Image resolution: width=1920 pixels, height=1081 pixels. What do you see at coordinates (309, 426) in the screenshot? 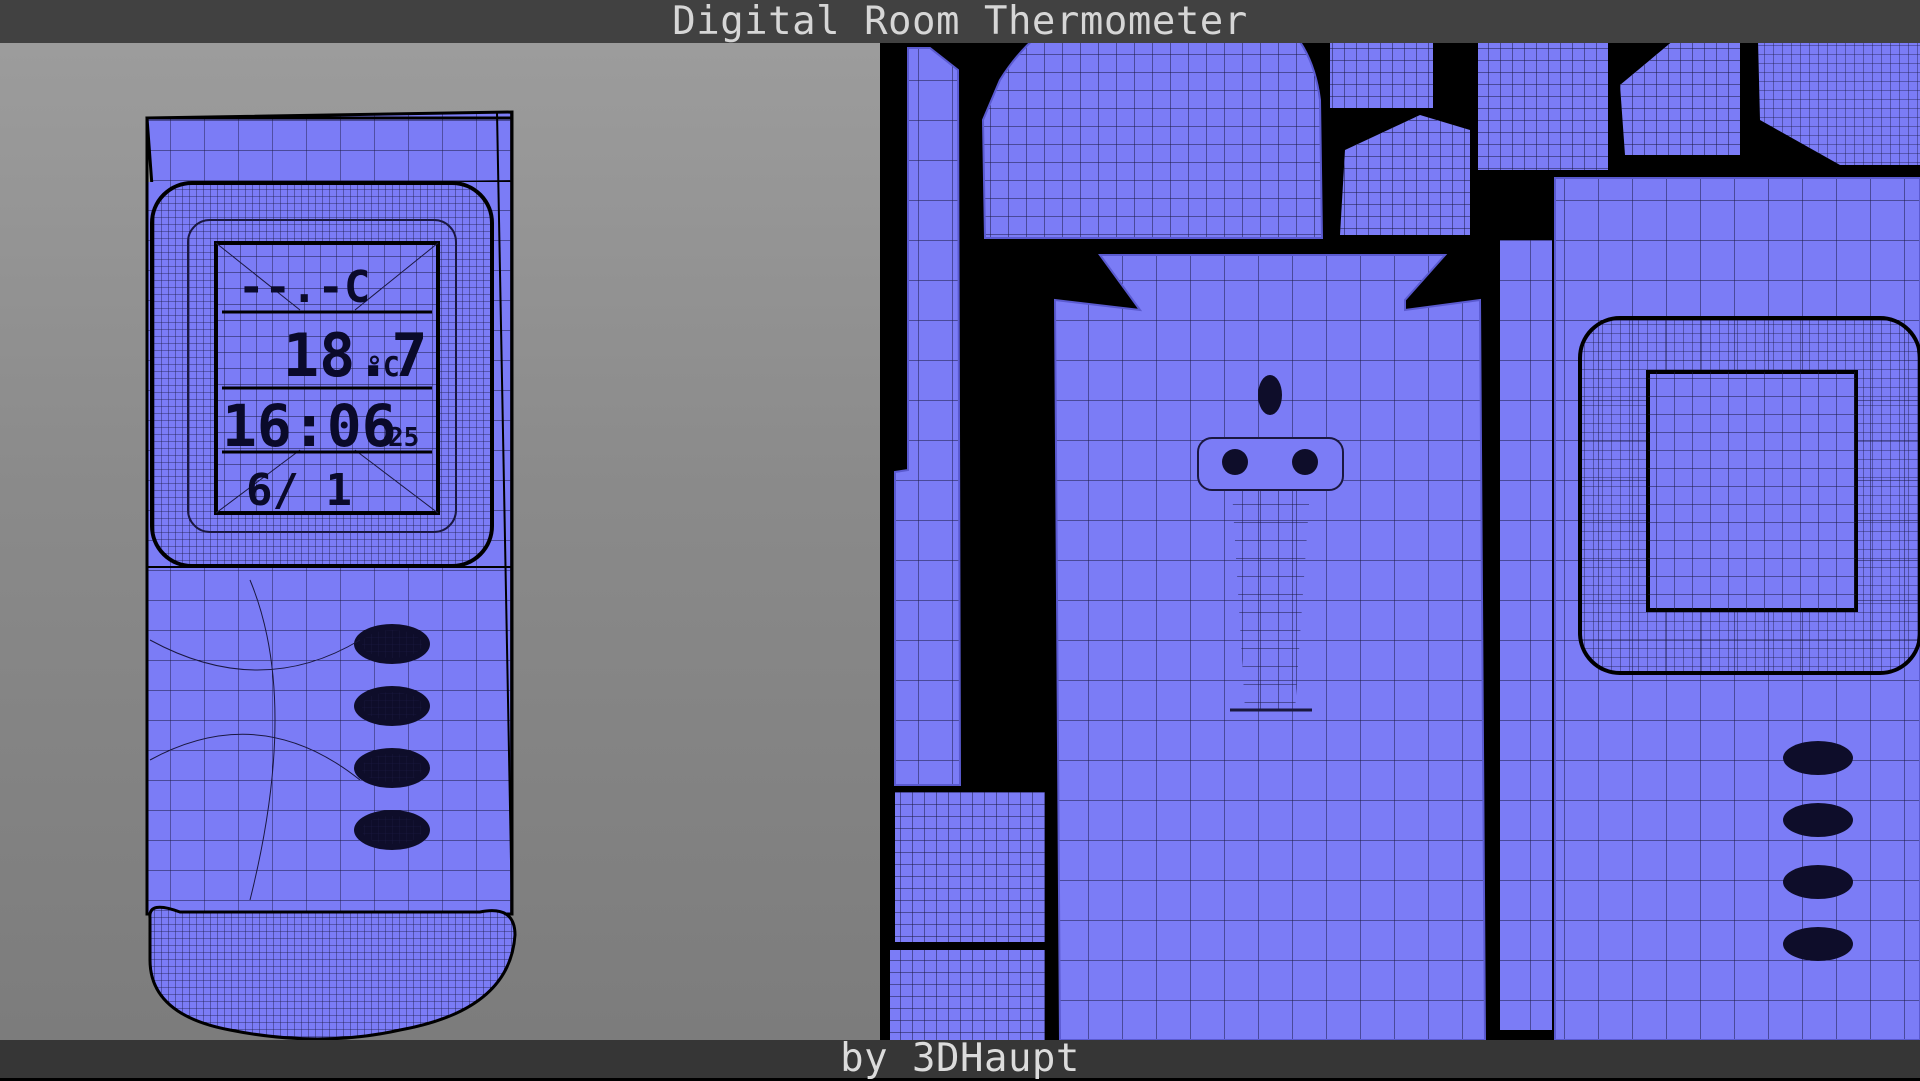
I see `lcd-time: 16:06` at bounding box center [309, 426].